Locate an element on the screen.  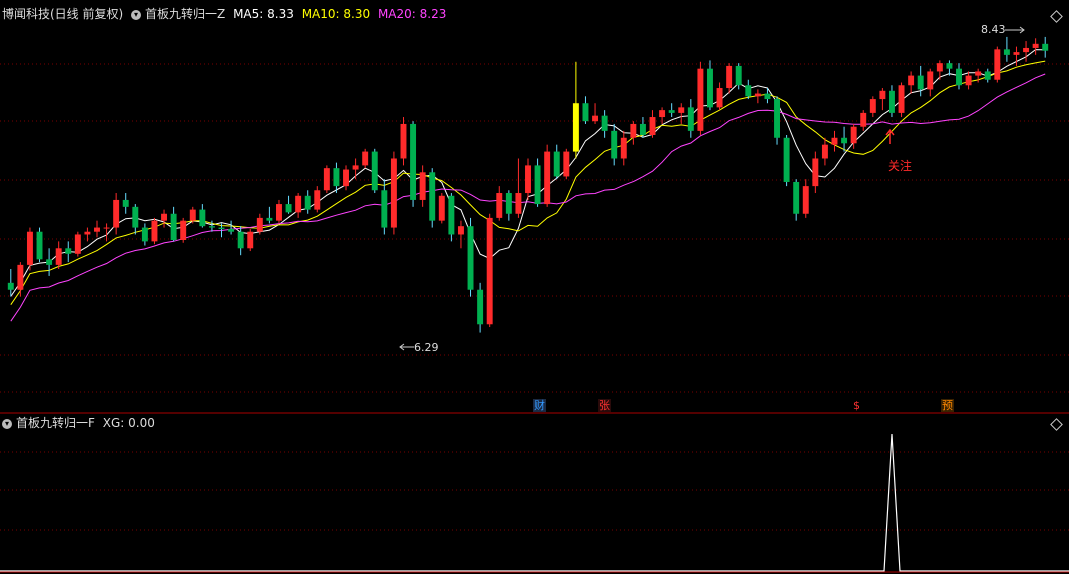
event-badge-dollar: $ is located at coordinates (856, 405).